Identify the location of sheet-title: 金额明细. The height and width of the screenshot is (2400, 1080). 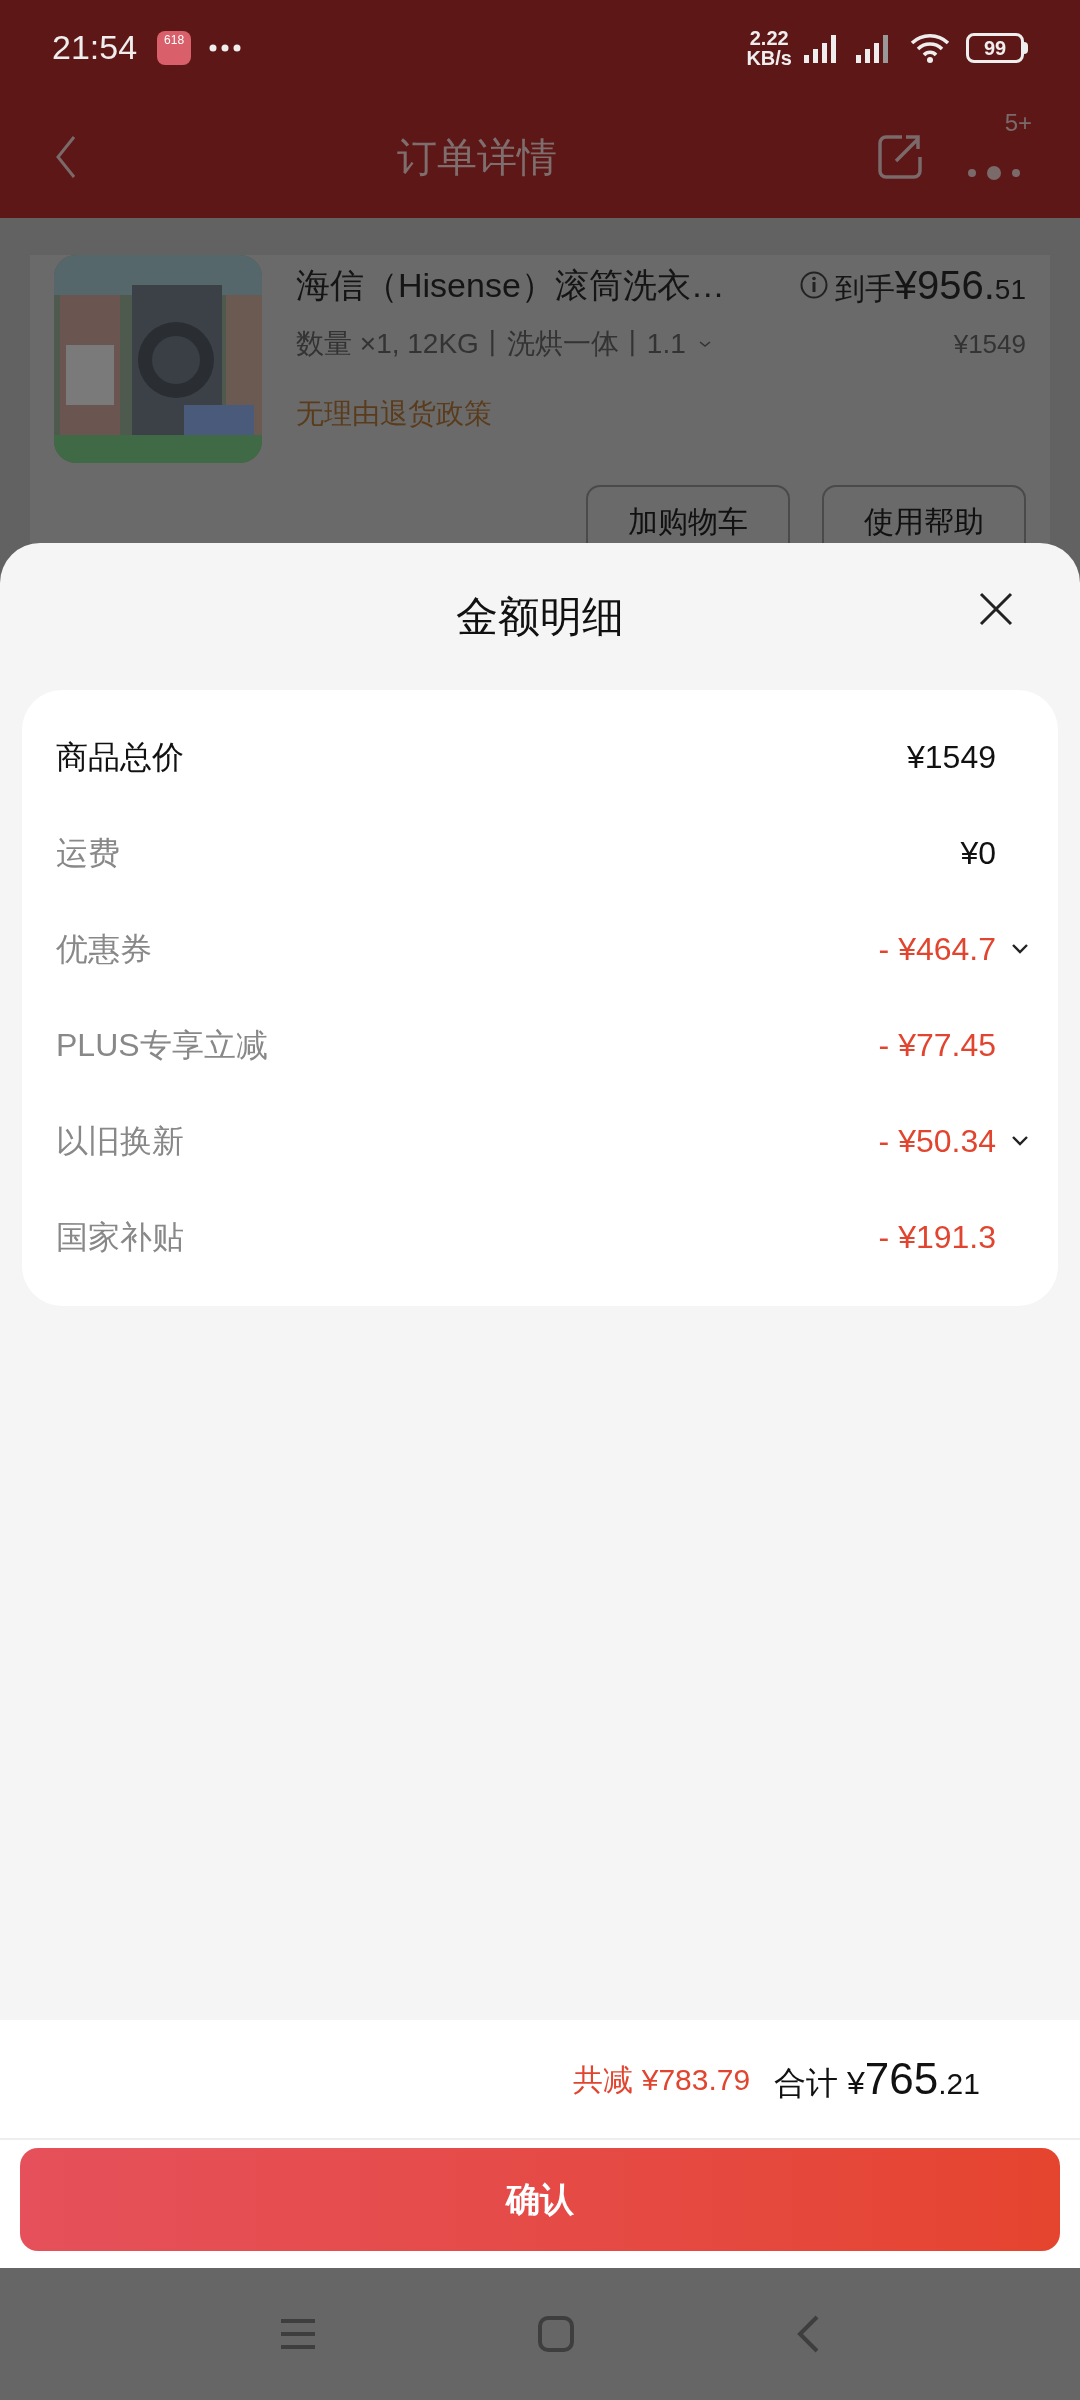
(540, 617).